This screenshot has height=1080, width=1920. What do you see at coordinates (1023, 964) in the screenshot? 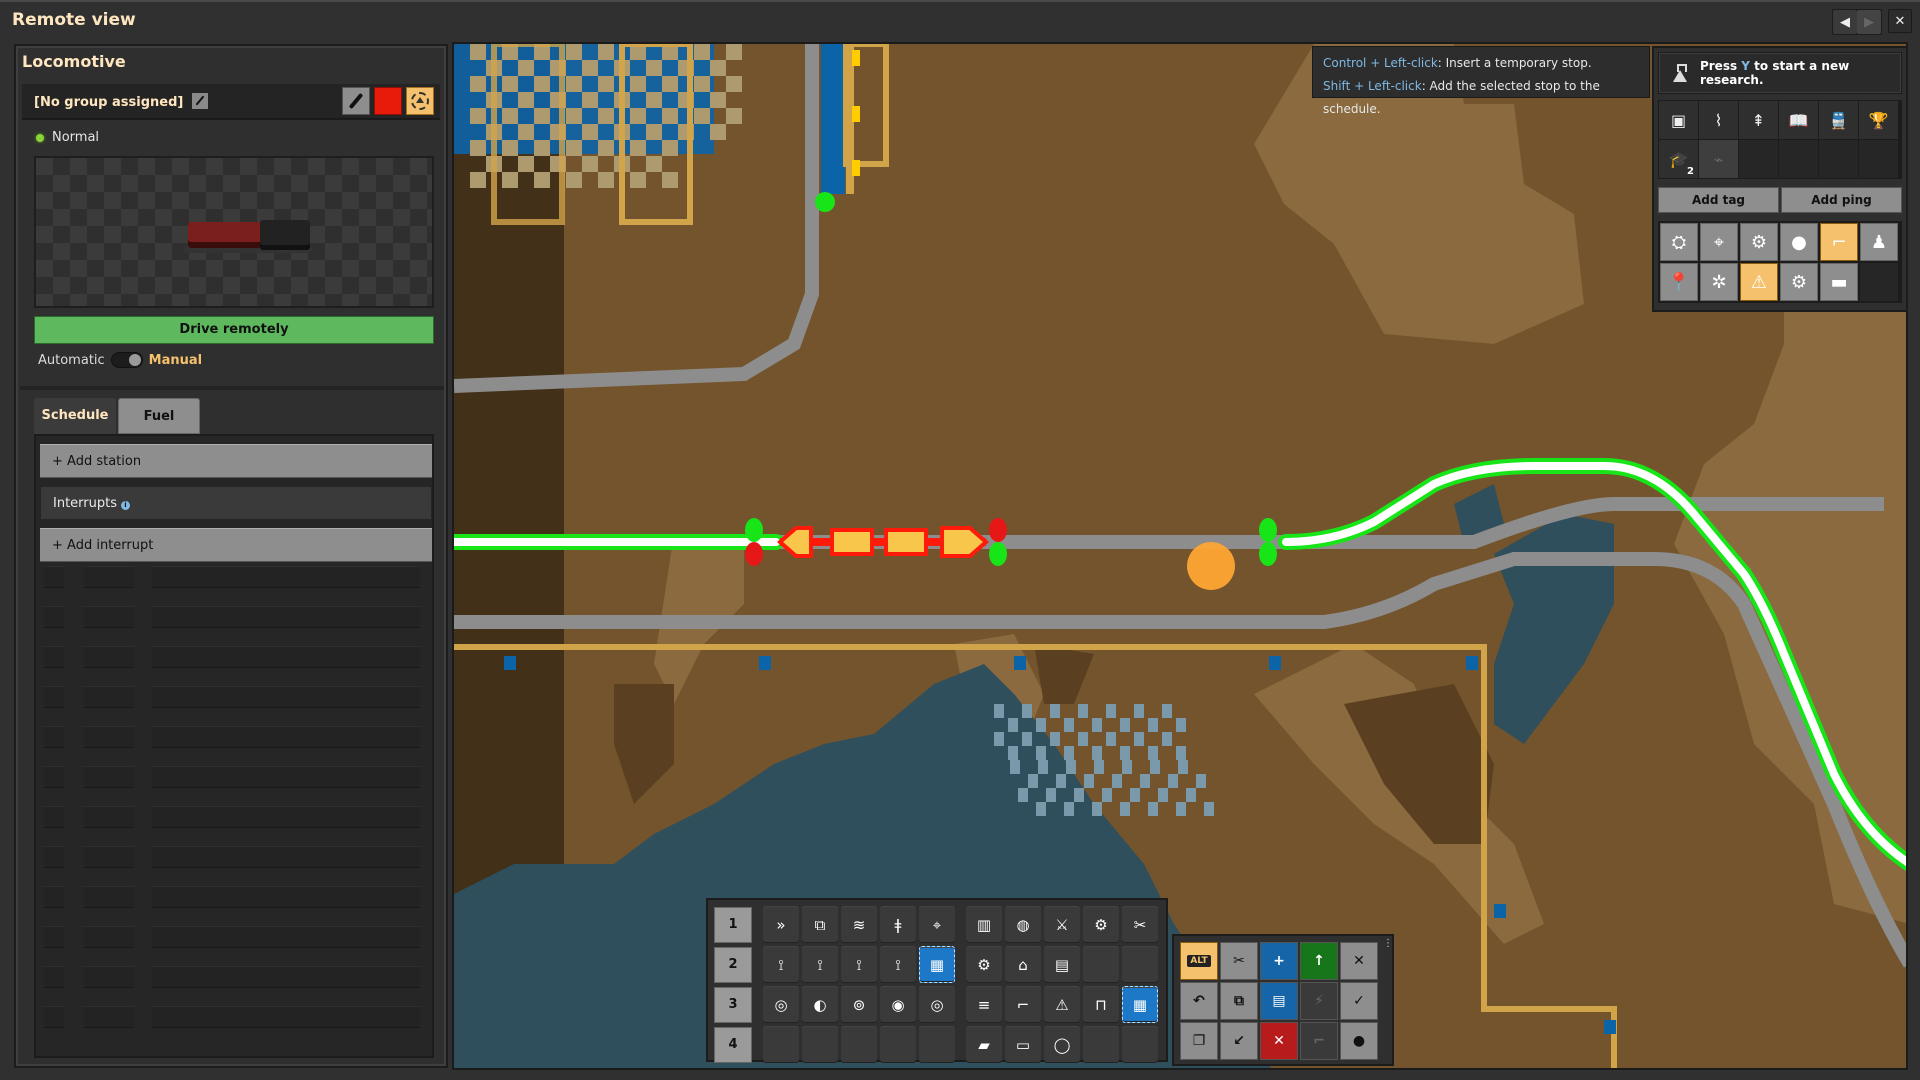
I see `lab-icon: ⌂` at bounding box center [1023, 964].